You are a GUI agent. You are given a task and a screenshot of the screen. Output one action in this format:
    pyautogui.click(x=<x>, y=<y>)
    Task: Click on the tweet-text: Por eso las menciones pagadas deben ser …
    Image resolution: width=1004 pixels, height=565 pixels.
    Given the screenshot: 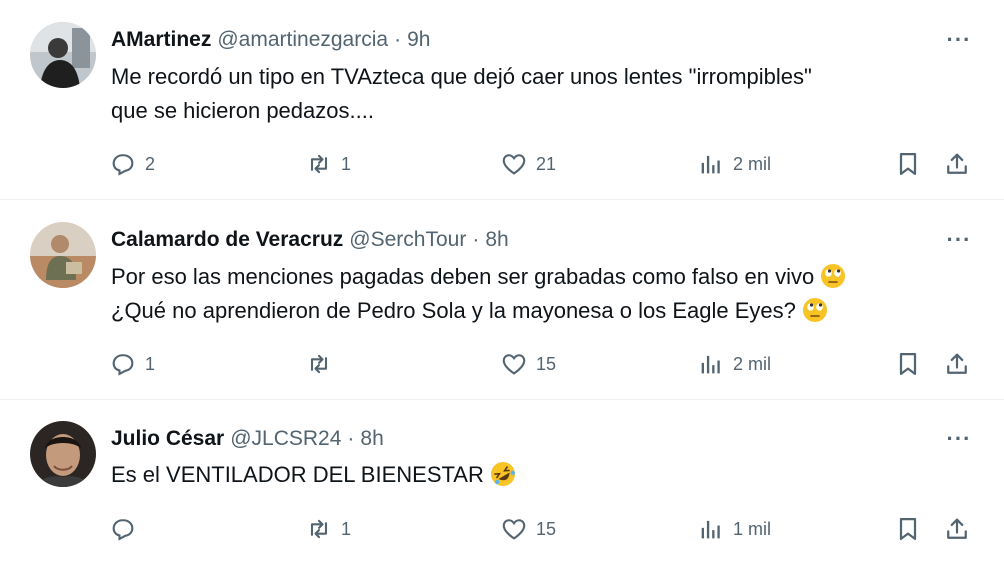 What is the action you would take?
    pyautogui.click(x=541, y=294)
    